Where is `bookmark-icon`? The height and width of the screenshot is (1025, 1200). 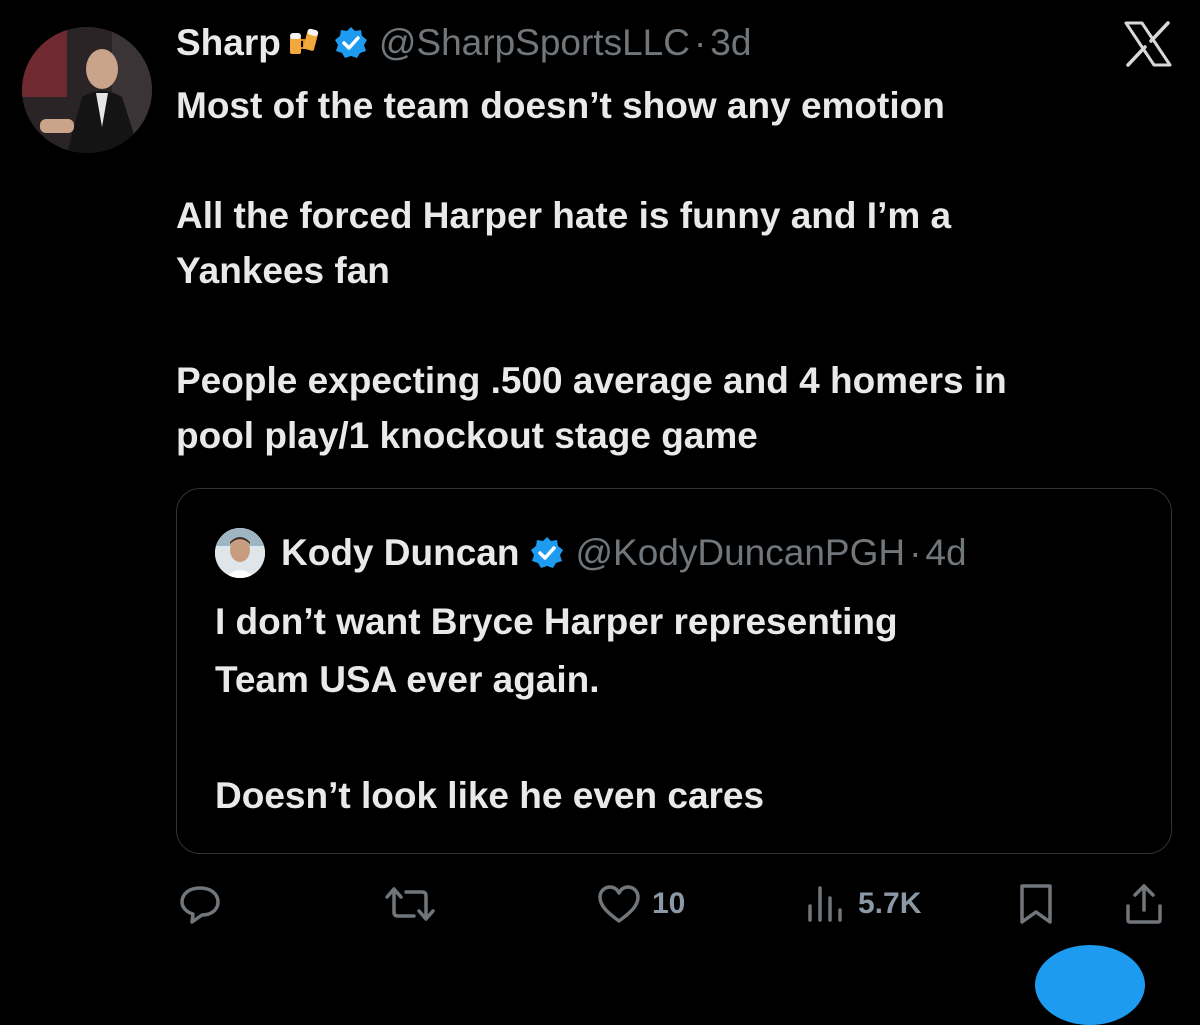 bookmark-icon is located at coordinates (1036, 904).